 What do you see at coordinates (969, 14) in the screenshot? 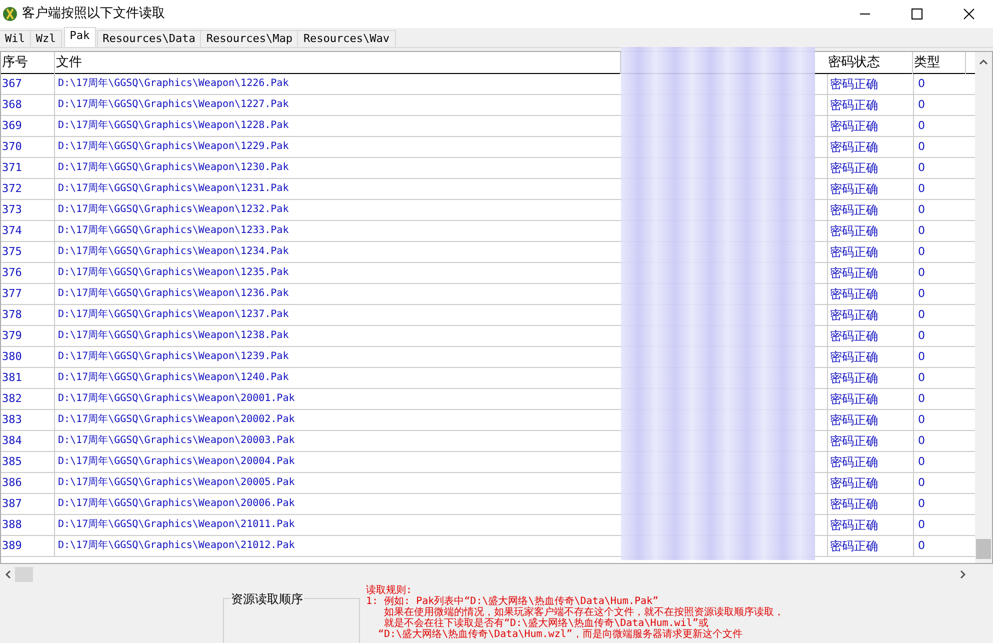
I see `close-icon` at bounding box center [969, 14].